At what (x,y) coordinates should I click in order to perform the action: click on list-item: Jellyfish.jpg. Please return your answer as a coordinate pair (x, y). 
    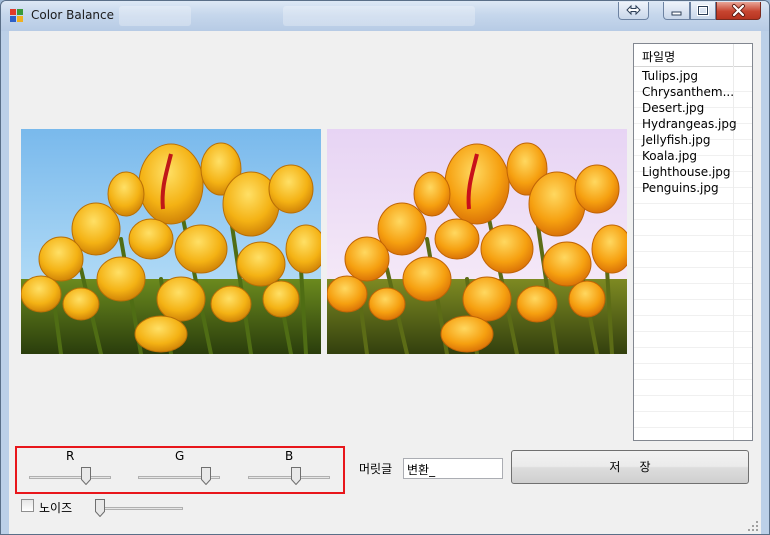
    Looking at the image, I should click on (676, 140).